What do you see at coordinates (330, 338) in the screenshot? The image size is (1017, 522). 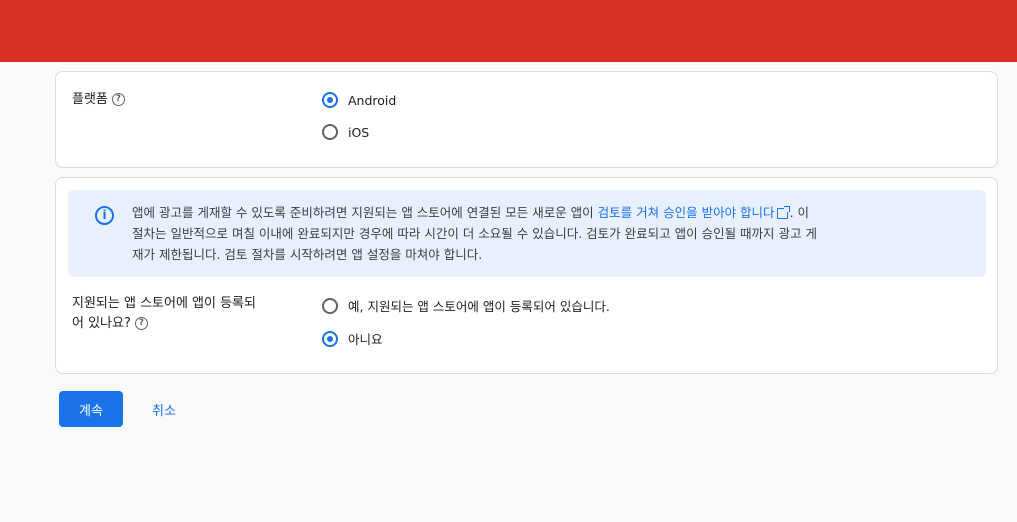 I see `radio-no` at bounding box center [330, 338].